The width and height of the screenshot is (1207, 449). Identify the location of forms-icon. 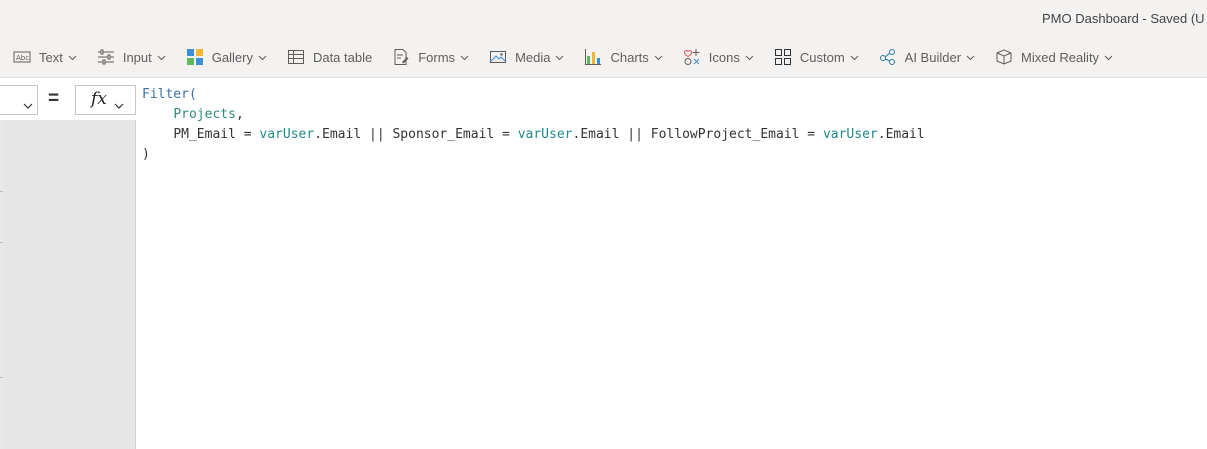
(401, 57).